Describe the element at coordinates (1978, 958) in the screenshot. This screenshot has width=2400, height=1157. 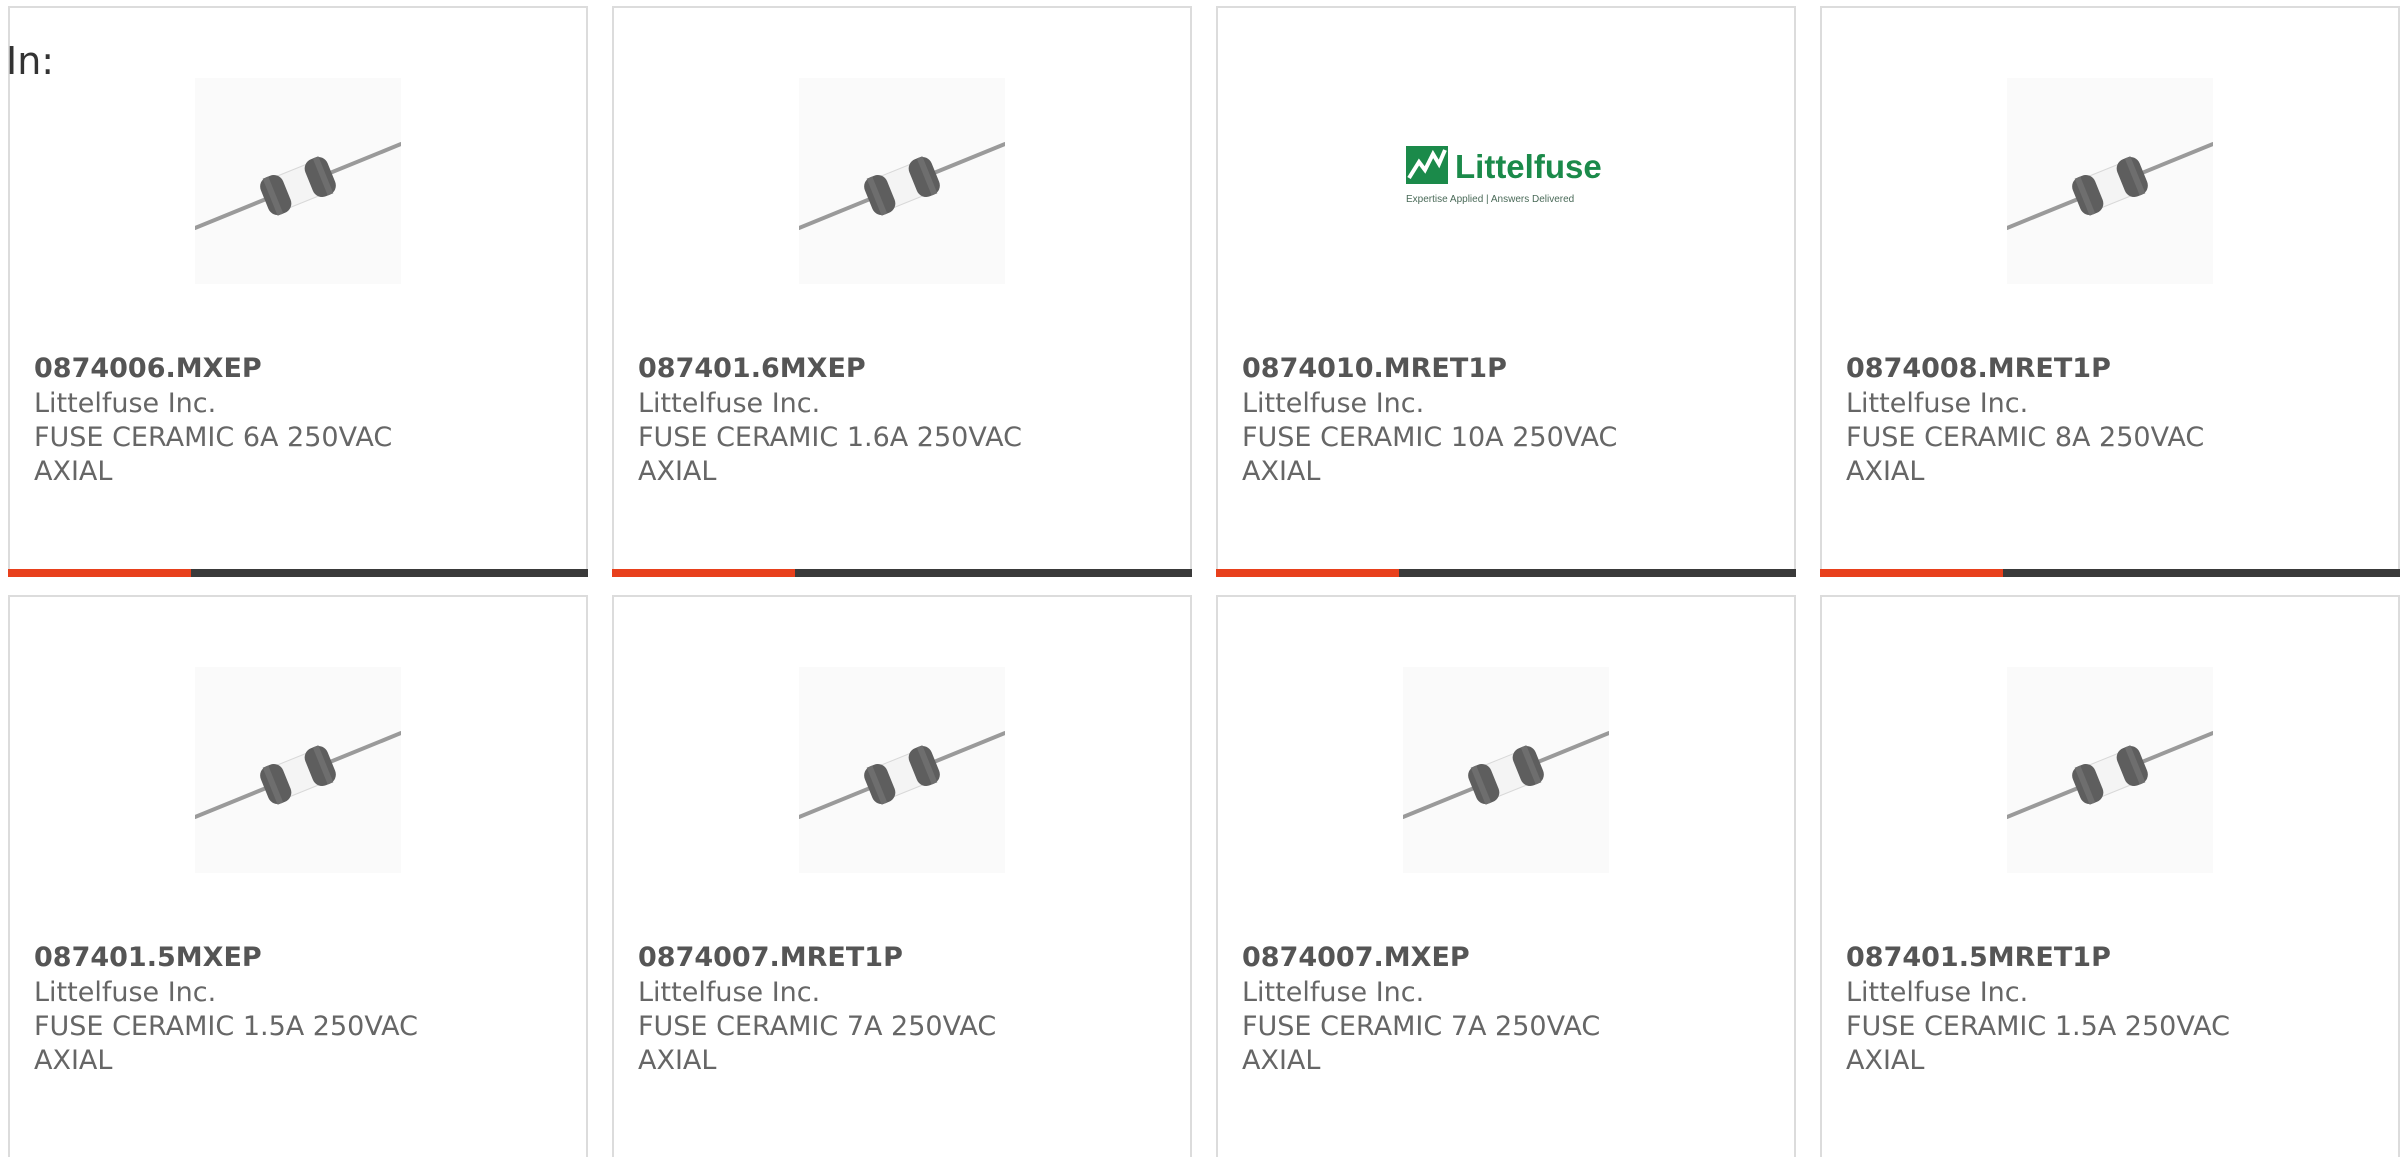
I see `part-number: 087401.5MRET1P` at that location.